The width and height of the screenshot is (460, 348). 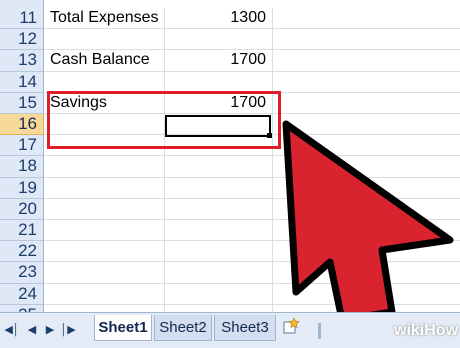 What do you see at coordinates (67, 329) in the screenshot?
I see `last-sheet-icon: │▶` at bounding box center [67, 329].